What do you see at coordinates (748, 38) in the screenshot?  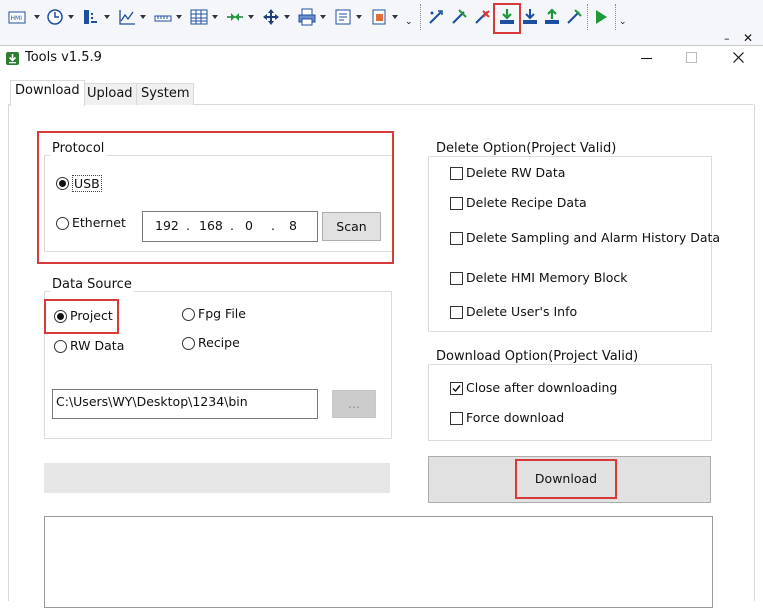 I see `close-icon: ✕` at bounding box center [748, 38].